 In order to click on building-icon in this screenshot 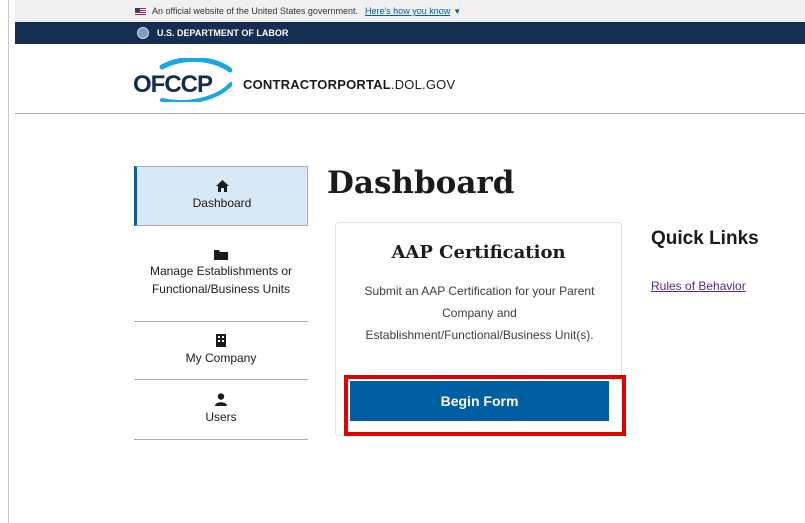, I will do `click(221, 340)`.